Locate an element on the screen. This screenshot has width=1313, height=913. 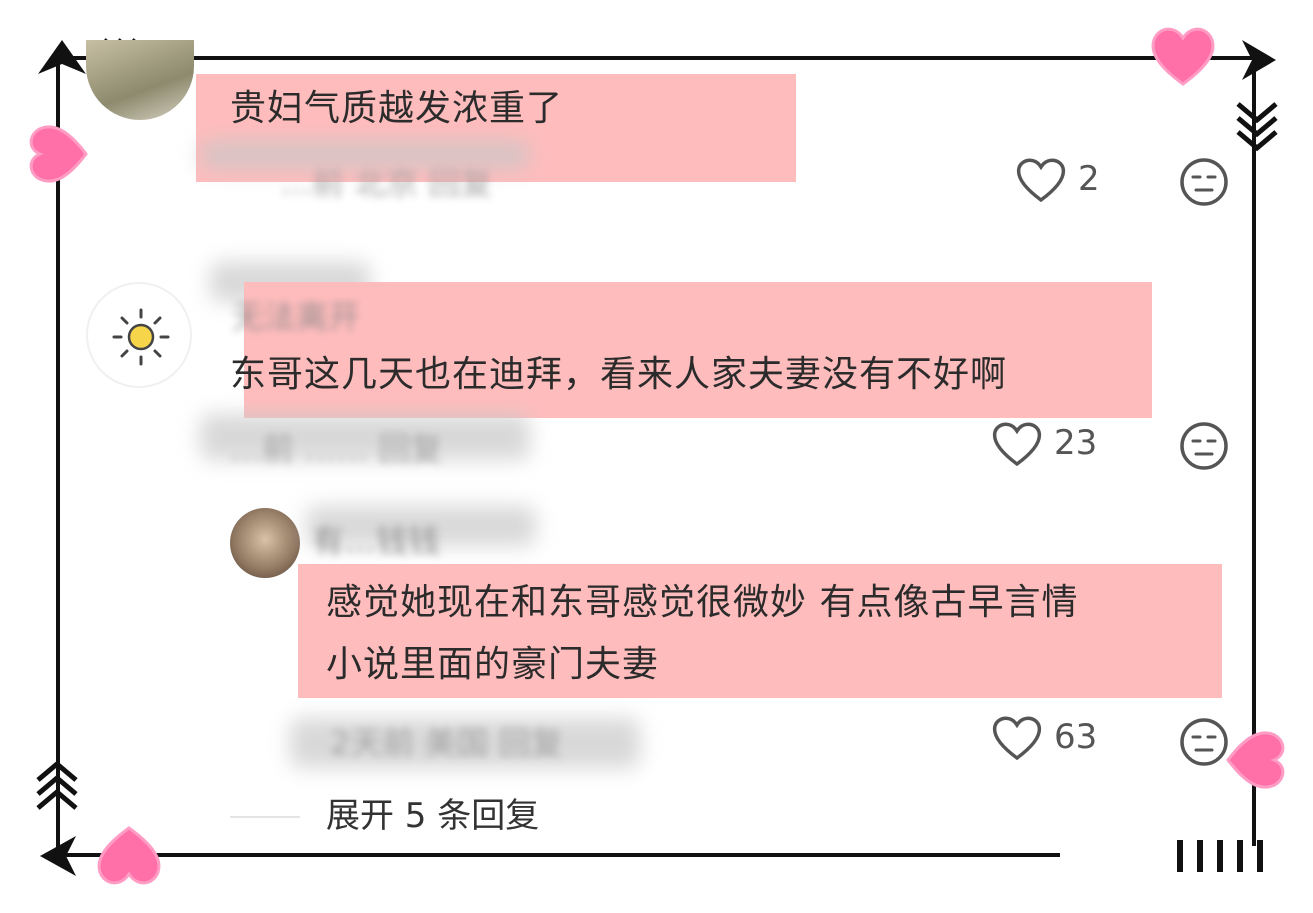
like-count: 23 is located at coordinates (1076, 443).